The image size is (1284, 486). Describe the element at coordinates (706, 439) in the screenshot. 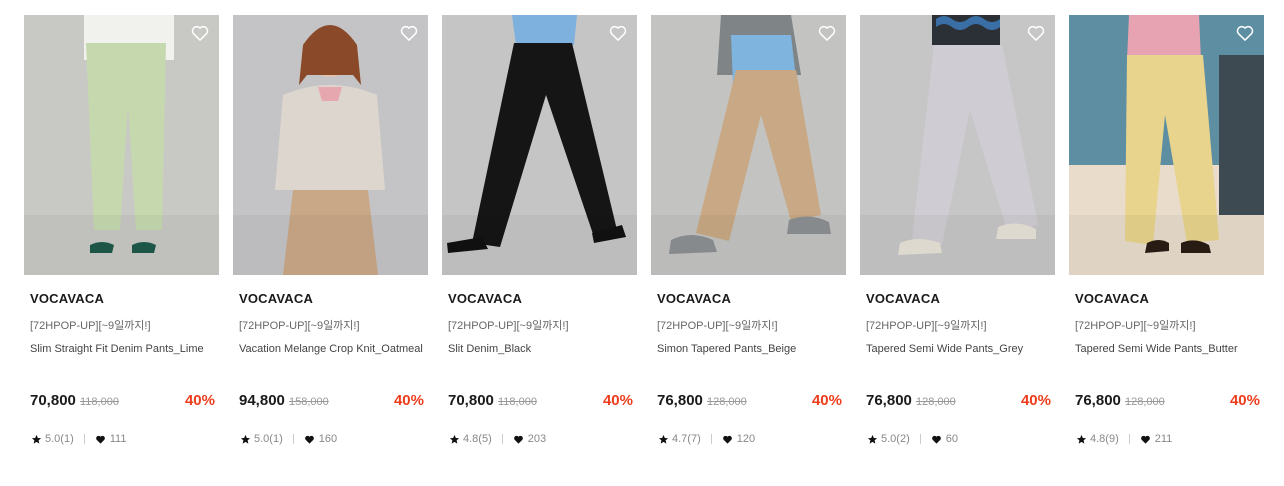

I see `review-meta: 4.7(7) 120` at that location.